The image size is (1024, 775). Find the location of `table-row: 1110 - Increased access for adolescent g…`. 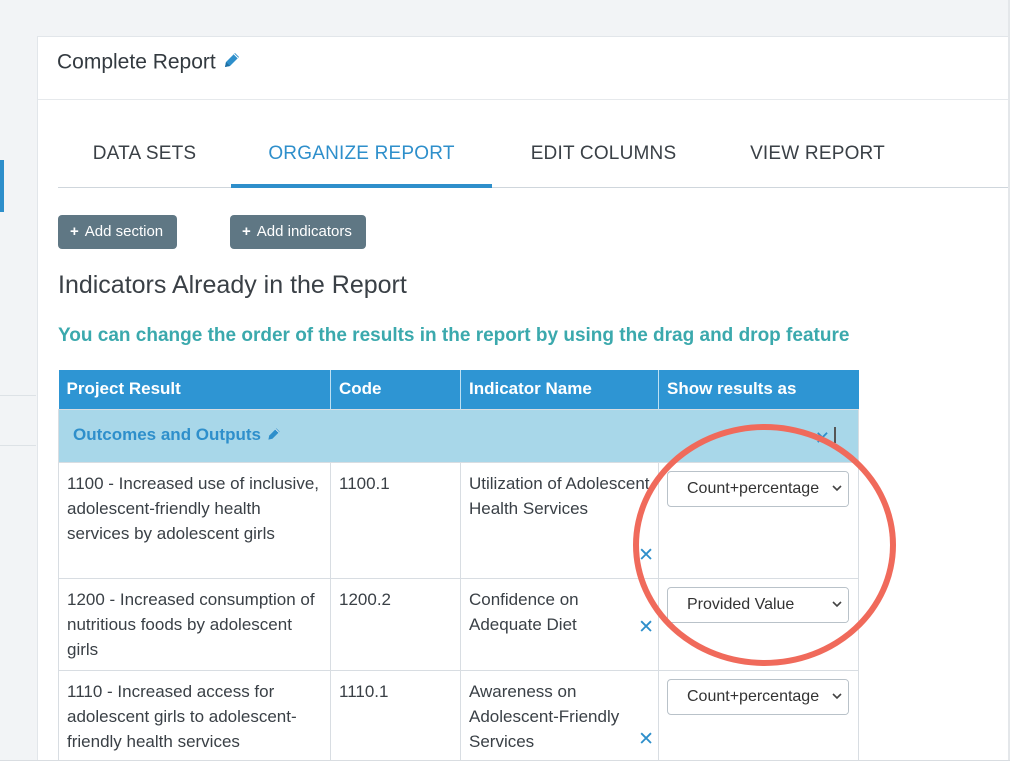

table-row: 1110 - Increased access for adolescent g… is located at coordinates (458, 716).